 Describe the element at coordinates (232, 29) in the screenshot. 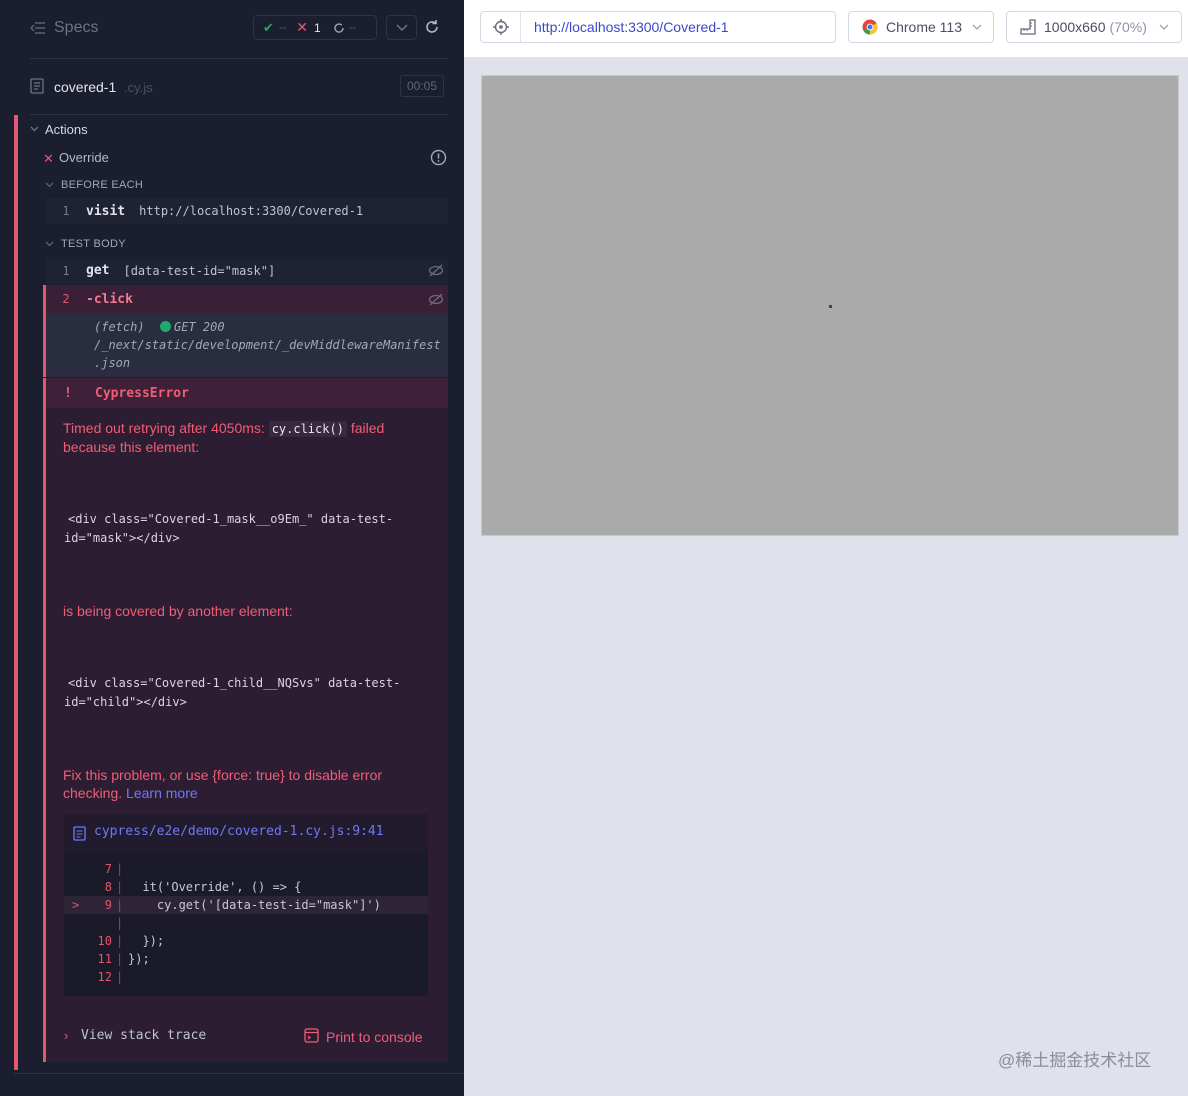

I see `reporter-header: Specs ✔ -- ✕ 1 --` at that location.